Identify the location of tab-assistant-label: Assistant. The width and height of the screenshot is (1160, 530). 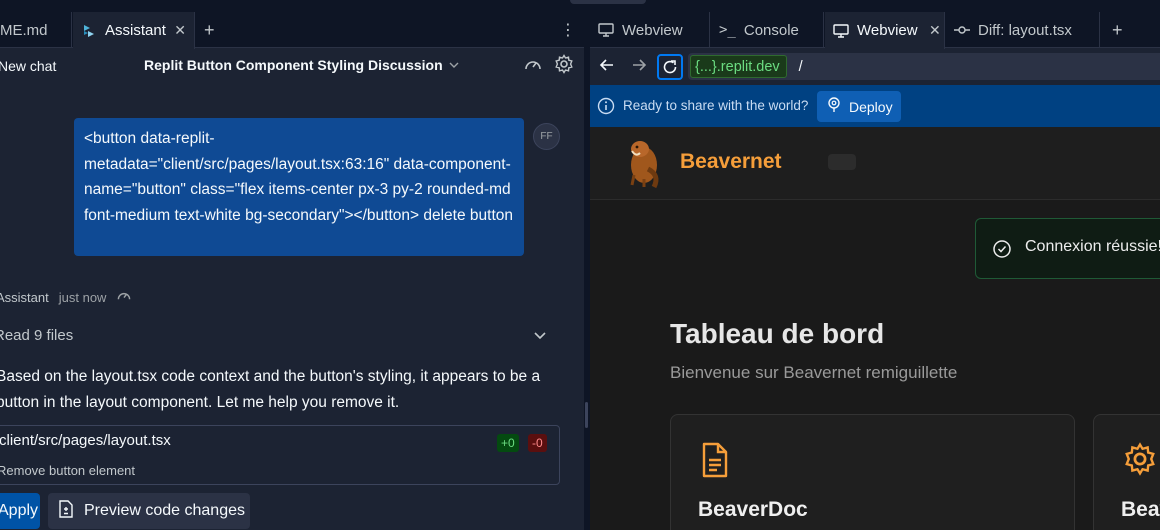
(135, 30).